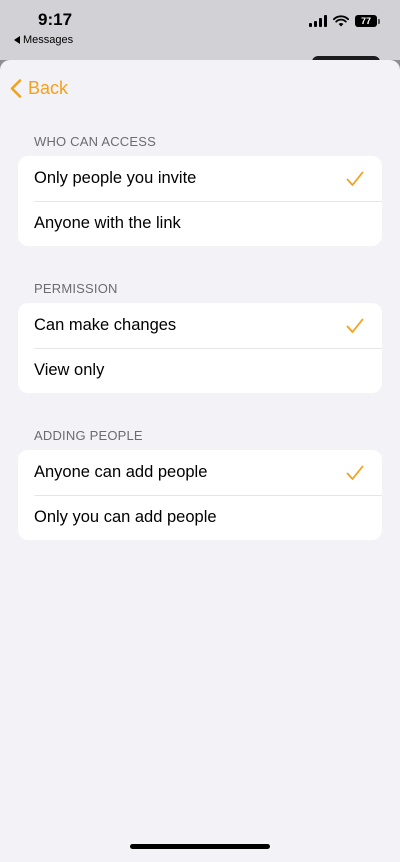 The width and height of the screenshot is (400, 862). I want to click on option-label: Only you can add people, so click(125, 517).